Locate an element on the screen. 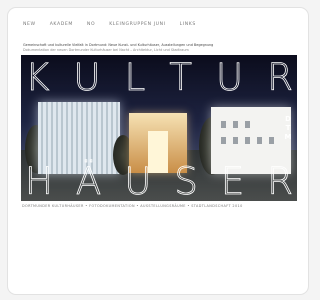 This screenshot has width=320, height=300. top-navigation: NEW AKADEM NO KLEINGRUPPEN JUNI LINKS is located at coordinates (109, 24).